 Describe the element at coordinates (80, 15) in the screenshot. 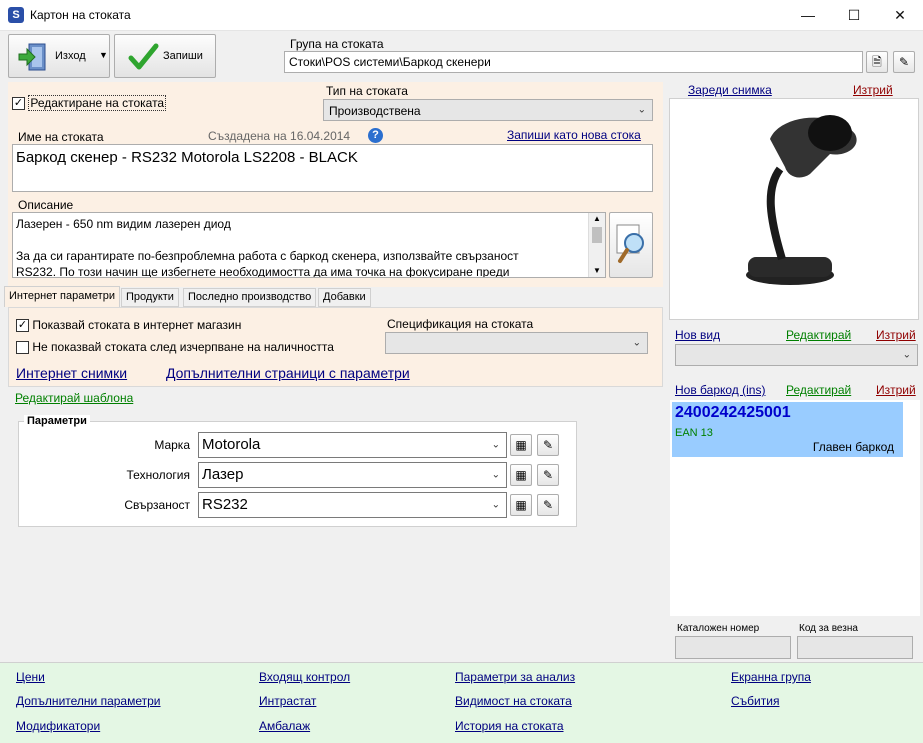

I see `window-title: Картон на стоката` at that location.